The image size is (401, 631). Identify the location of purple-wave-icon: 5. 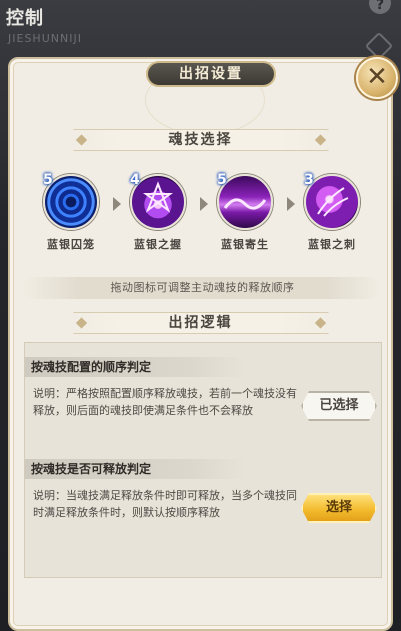
(245, 201).